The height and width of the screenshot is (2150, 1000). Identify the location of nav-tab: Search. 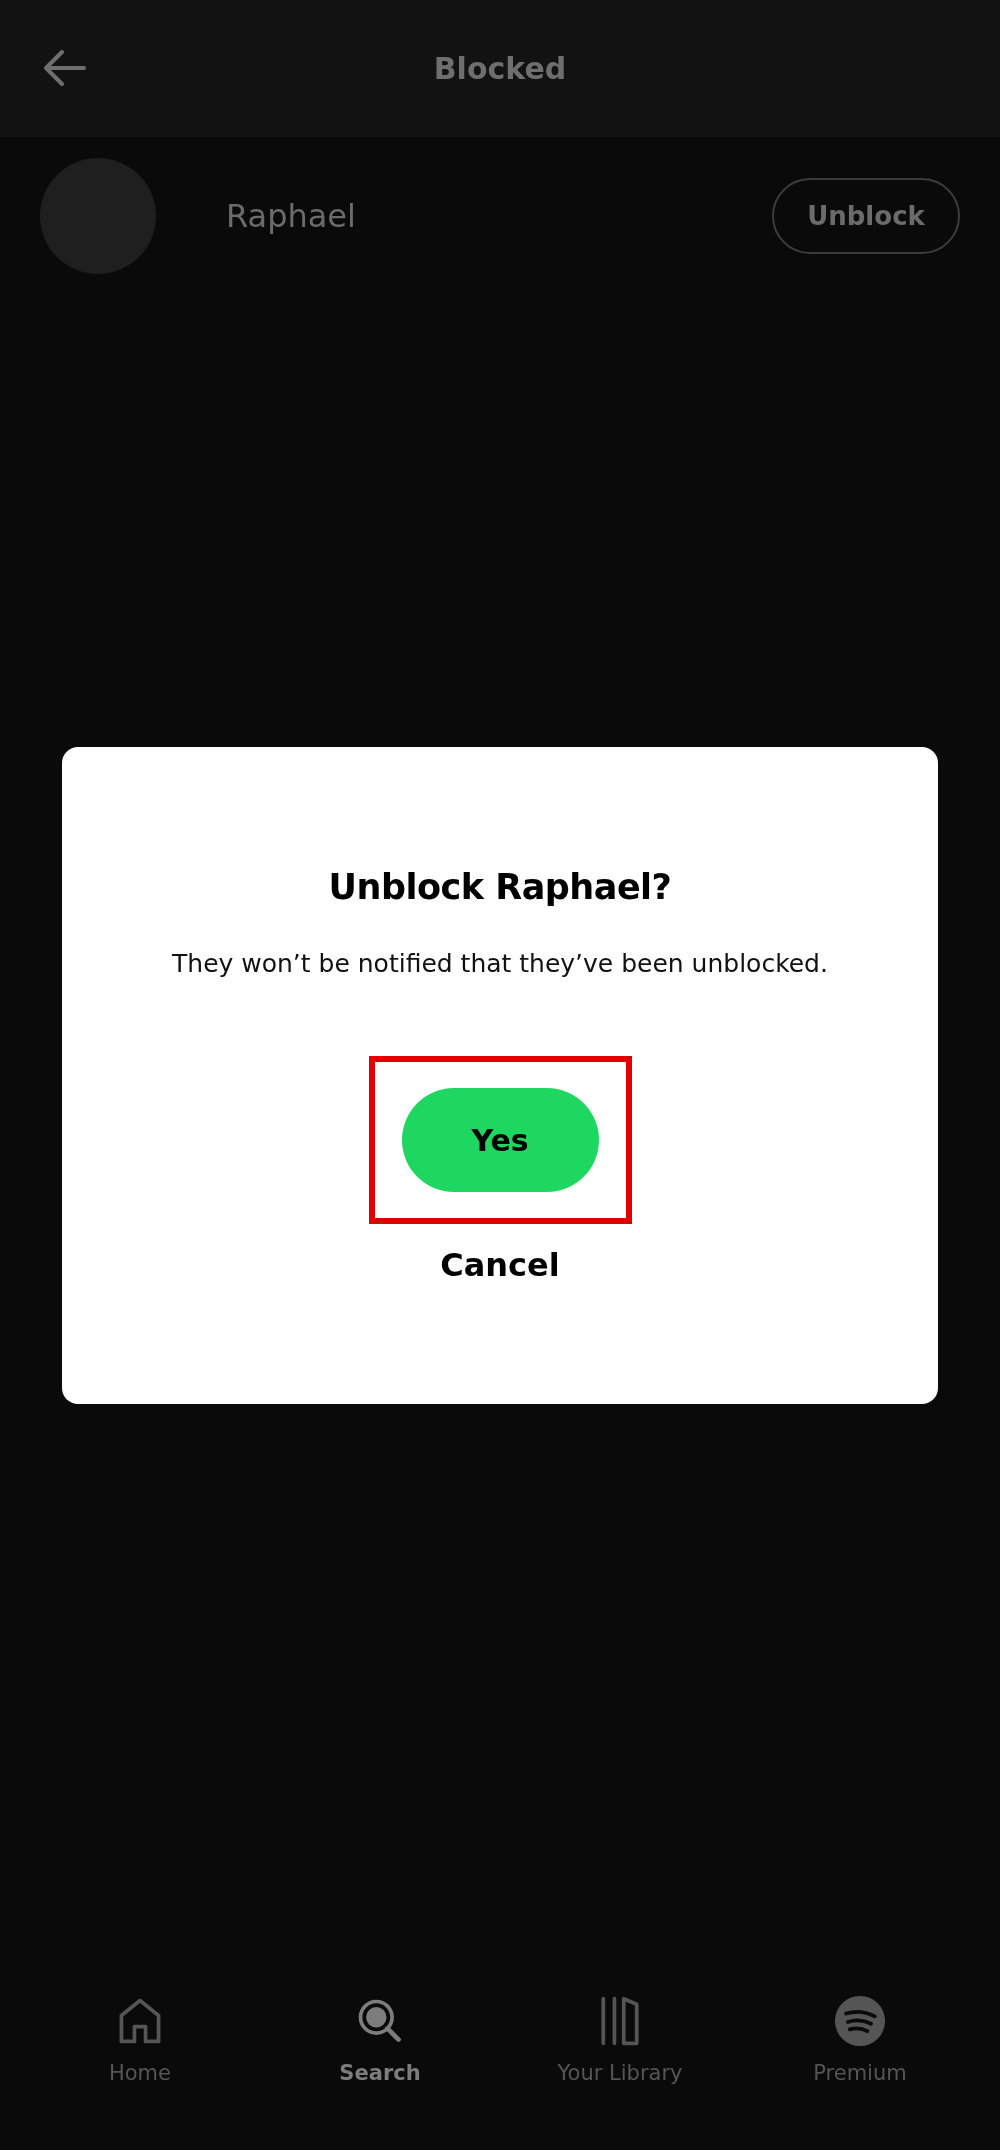
(380, 2040).